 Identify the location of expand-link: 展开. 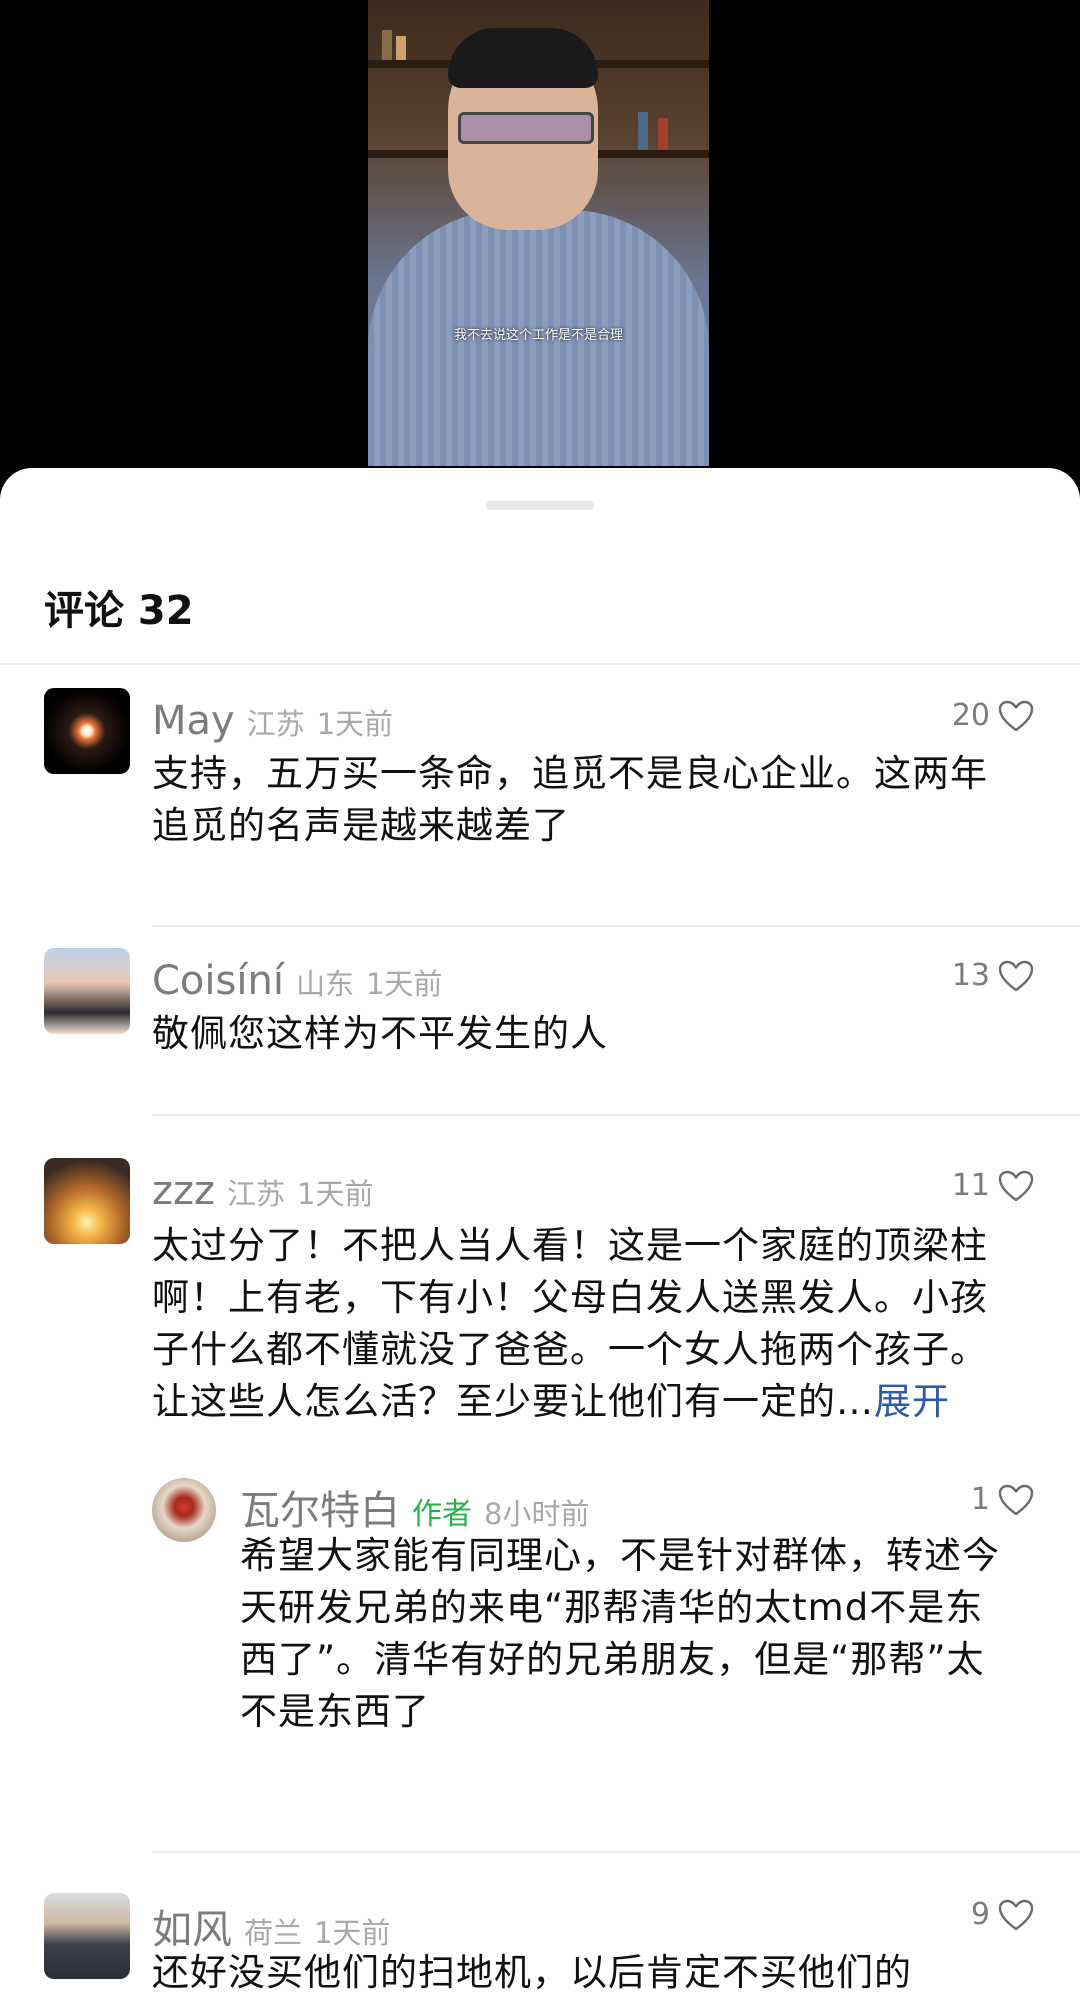
(912, 1401).